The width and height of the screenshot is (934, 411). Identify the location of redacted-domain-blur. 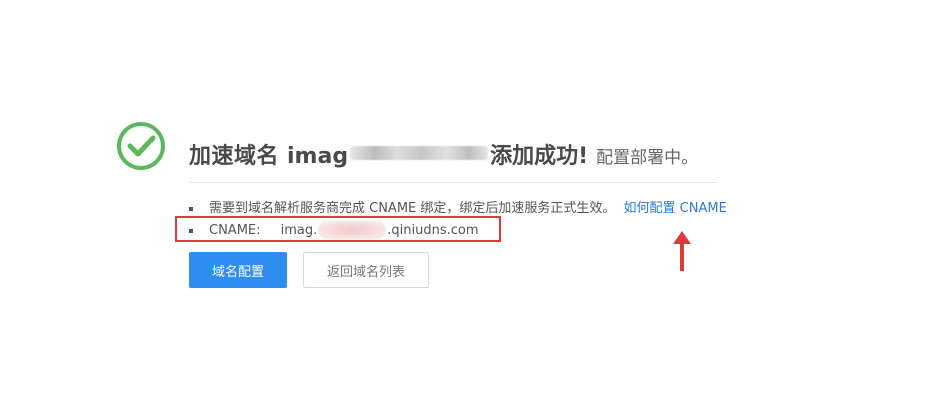
(419, 153).